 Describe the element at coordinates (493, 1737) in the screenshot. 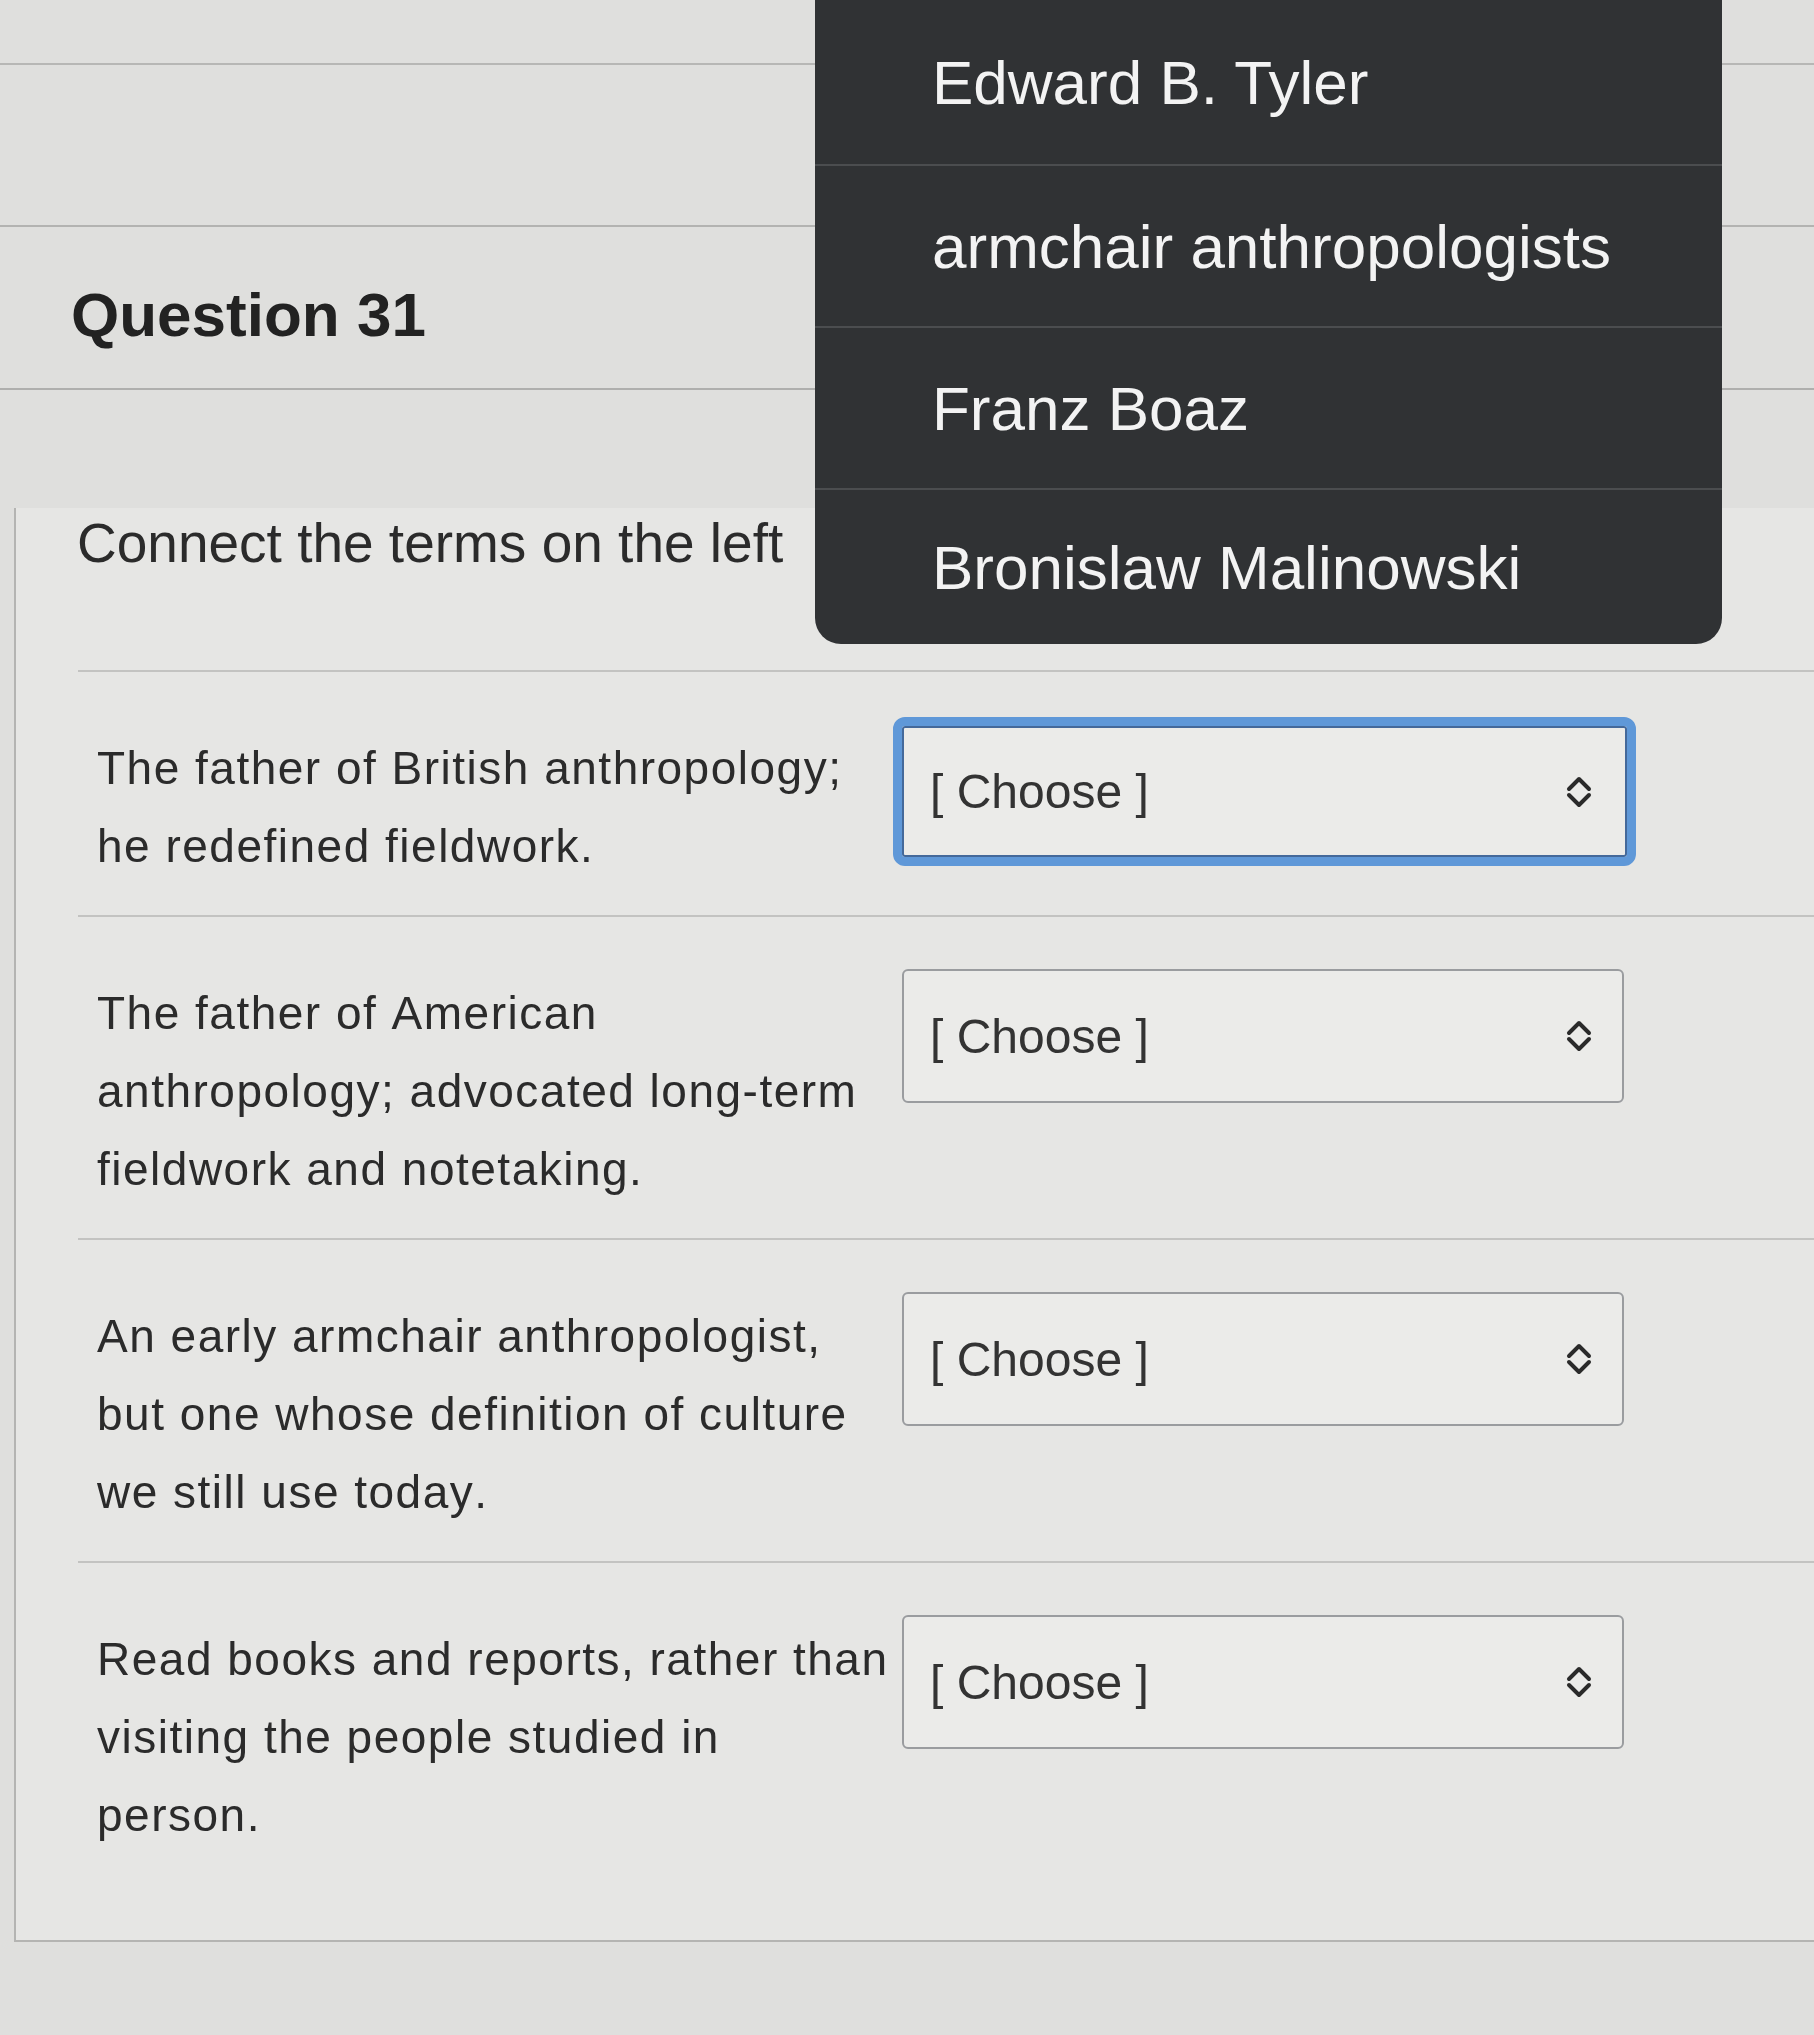

I see `prompt-text: Read books and reports, rather than visiting the people studied in person.` at that location.